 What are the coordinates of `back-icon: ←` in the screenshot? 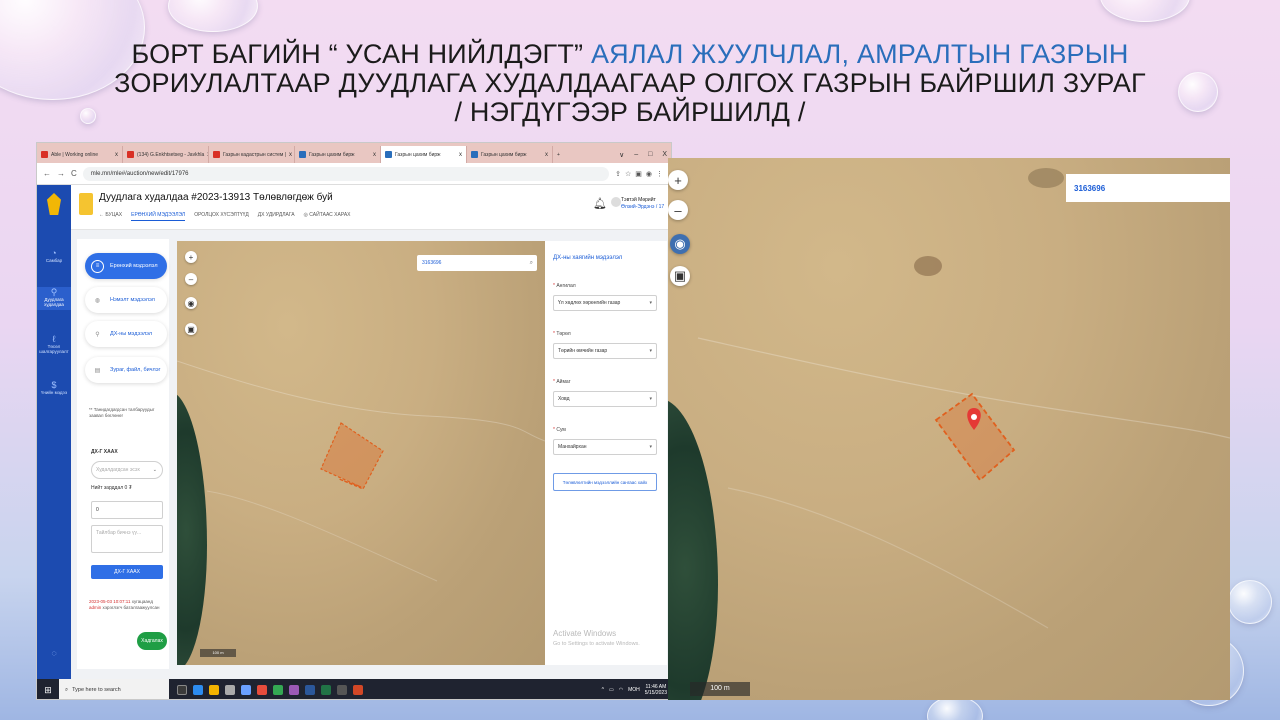 It's located at (47, 173).